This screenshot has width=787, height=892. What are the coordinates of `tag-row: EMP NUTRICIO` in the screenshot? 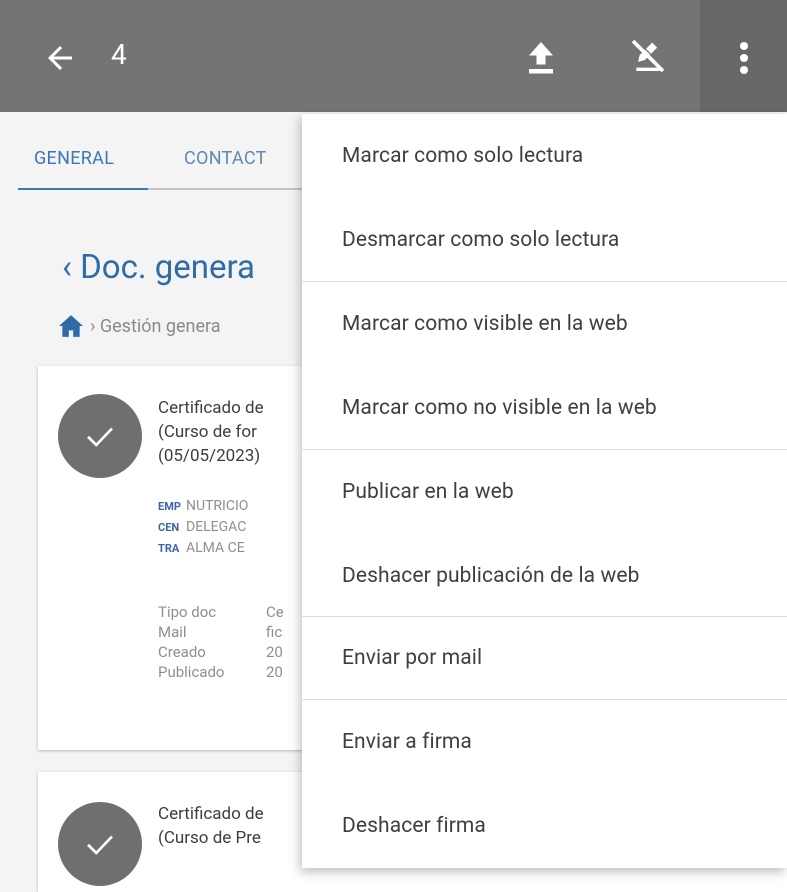 It's located at (203, 506).